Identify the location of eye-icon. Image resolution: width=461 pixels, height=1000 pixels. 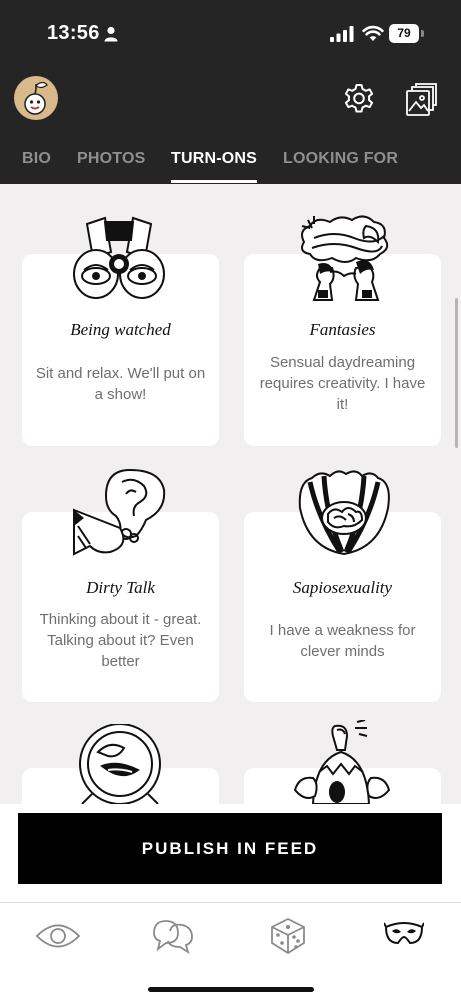
(58, 938).